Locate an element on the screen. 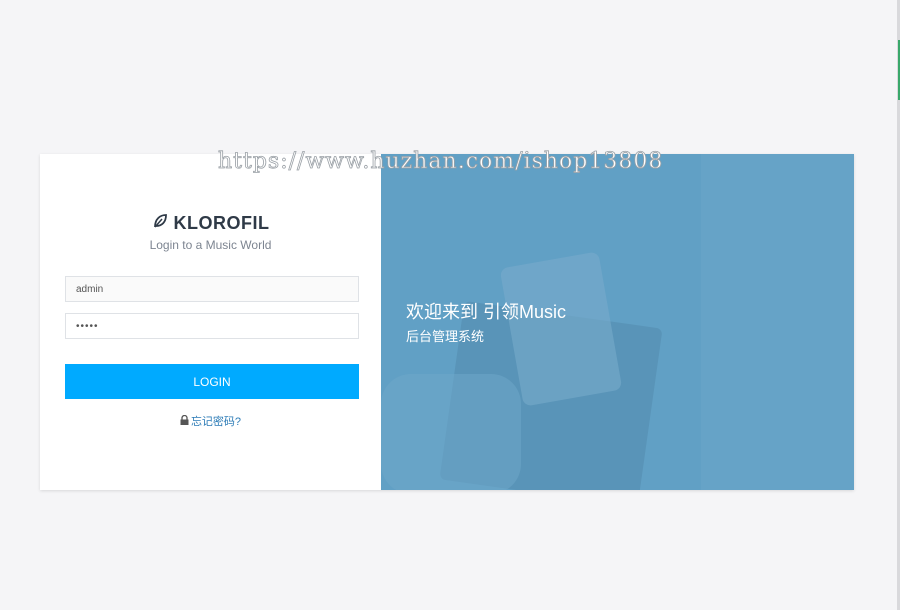 The width and height of the screenshot is (900, 610). username-input: admin is located at coordinates (212, 289).